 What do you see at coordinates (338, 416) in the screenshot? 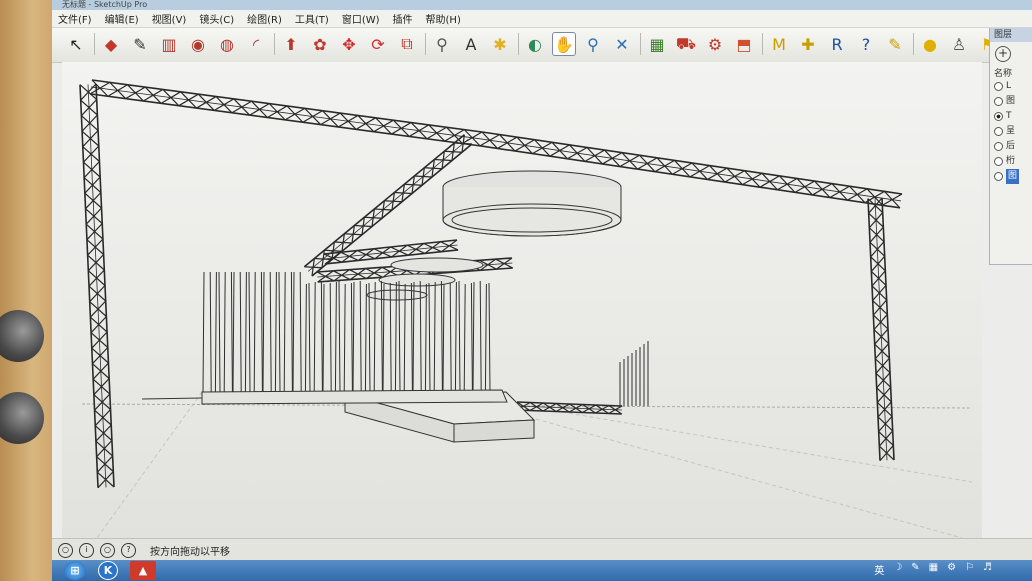
I see `stage-platform` at bounding box center [338, 416].